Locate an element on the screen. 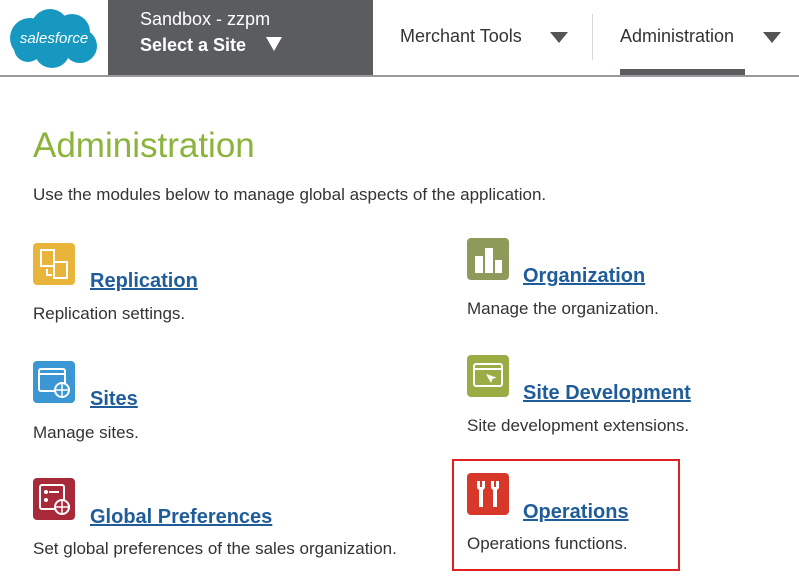  nav-administration-label: Administration is located at coordinates (677, 36).